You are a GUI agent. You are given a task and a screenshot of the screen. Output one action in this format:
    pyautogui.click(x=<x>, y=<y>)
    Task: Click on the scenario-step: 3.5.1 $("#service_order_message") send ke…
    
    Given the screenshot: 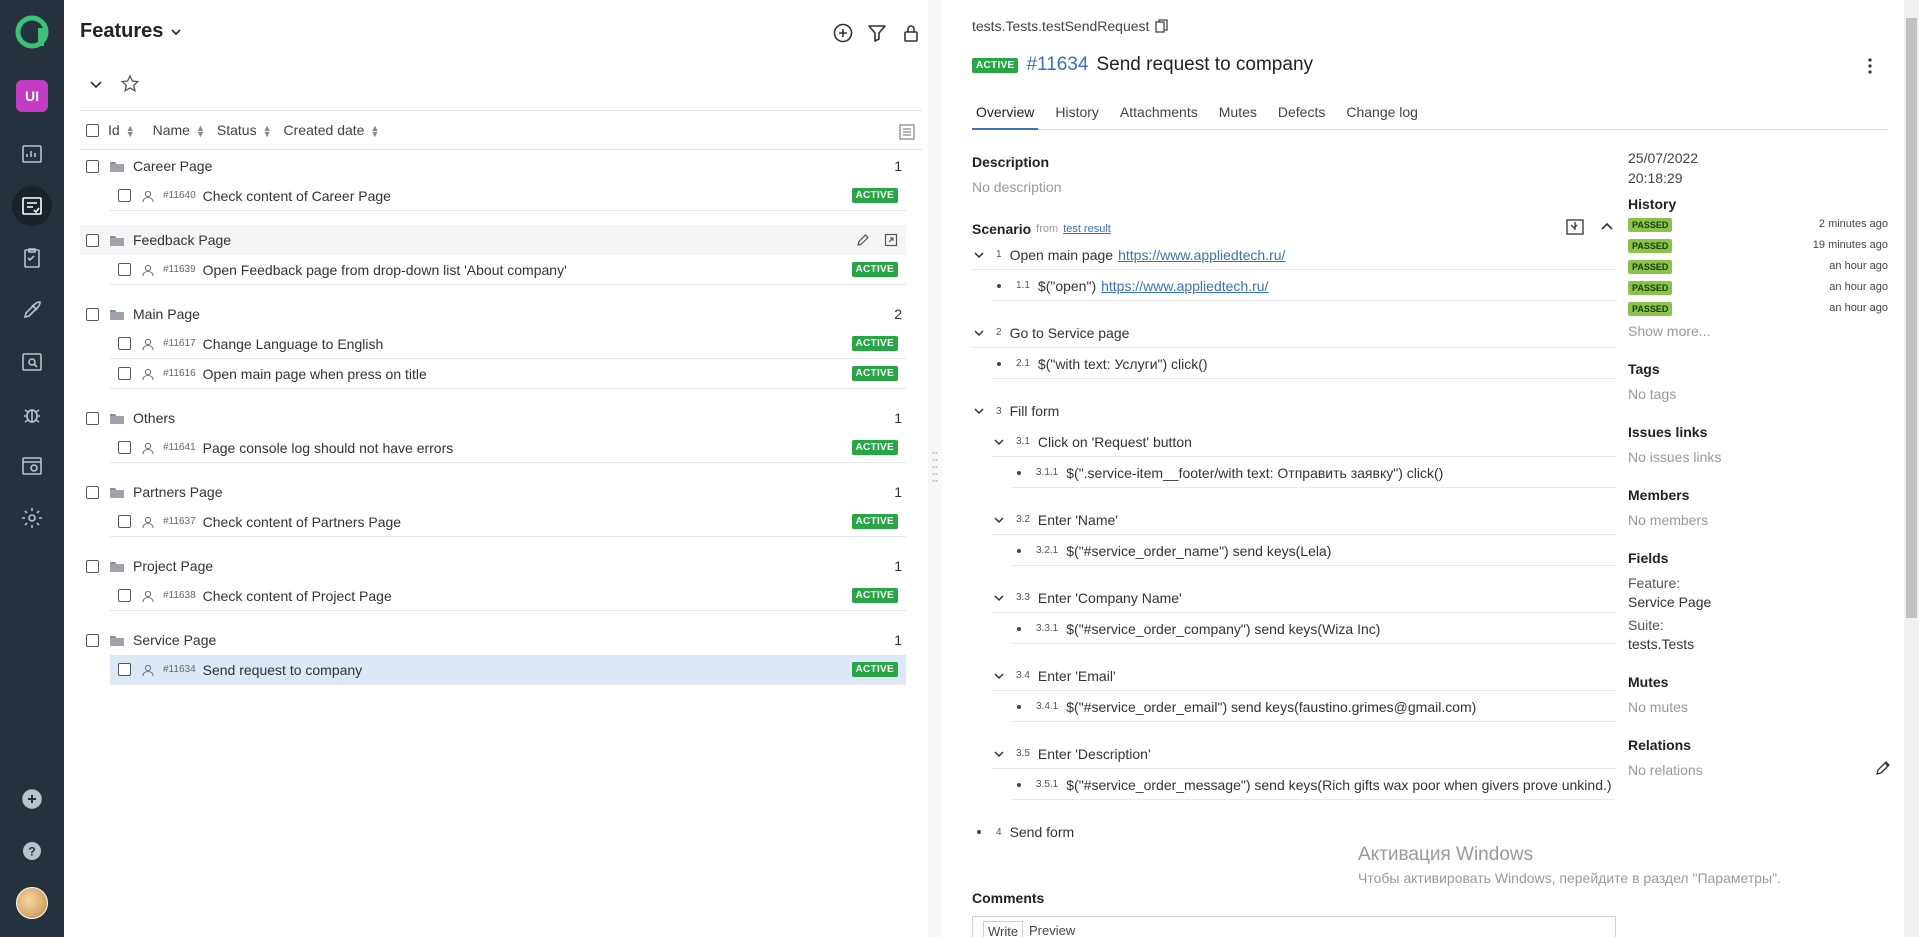 What is the action you would take?
    pyautogui.click(x=1314, y=785)
    